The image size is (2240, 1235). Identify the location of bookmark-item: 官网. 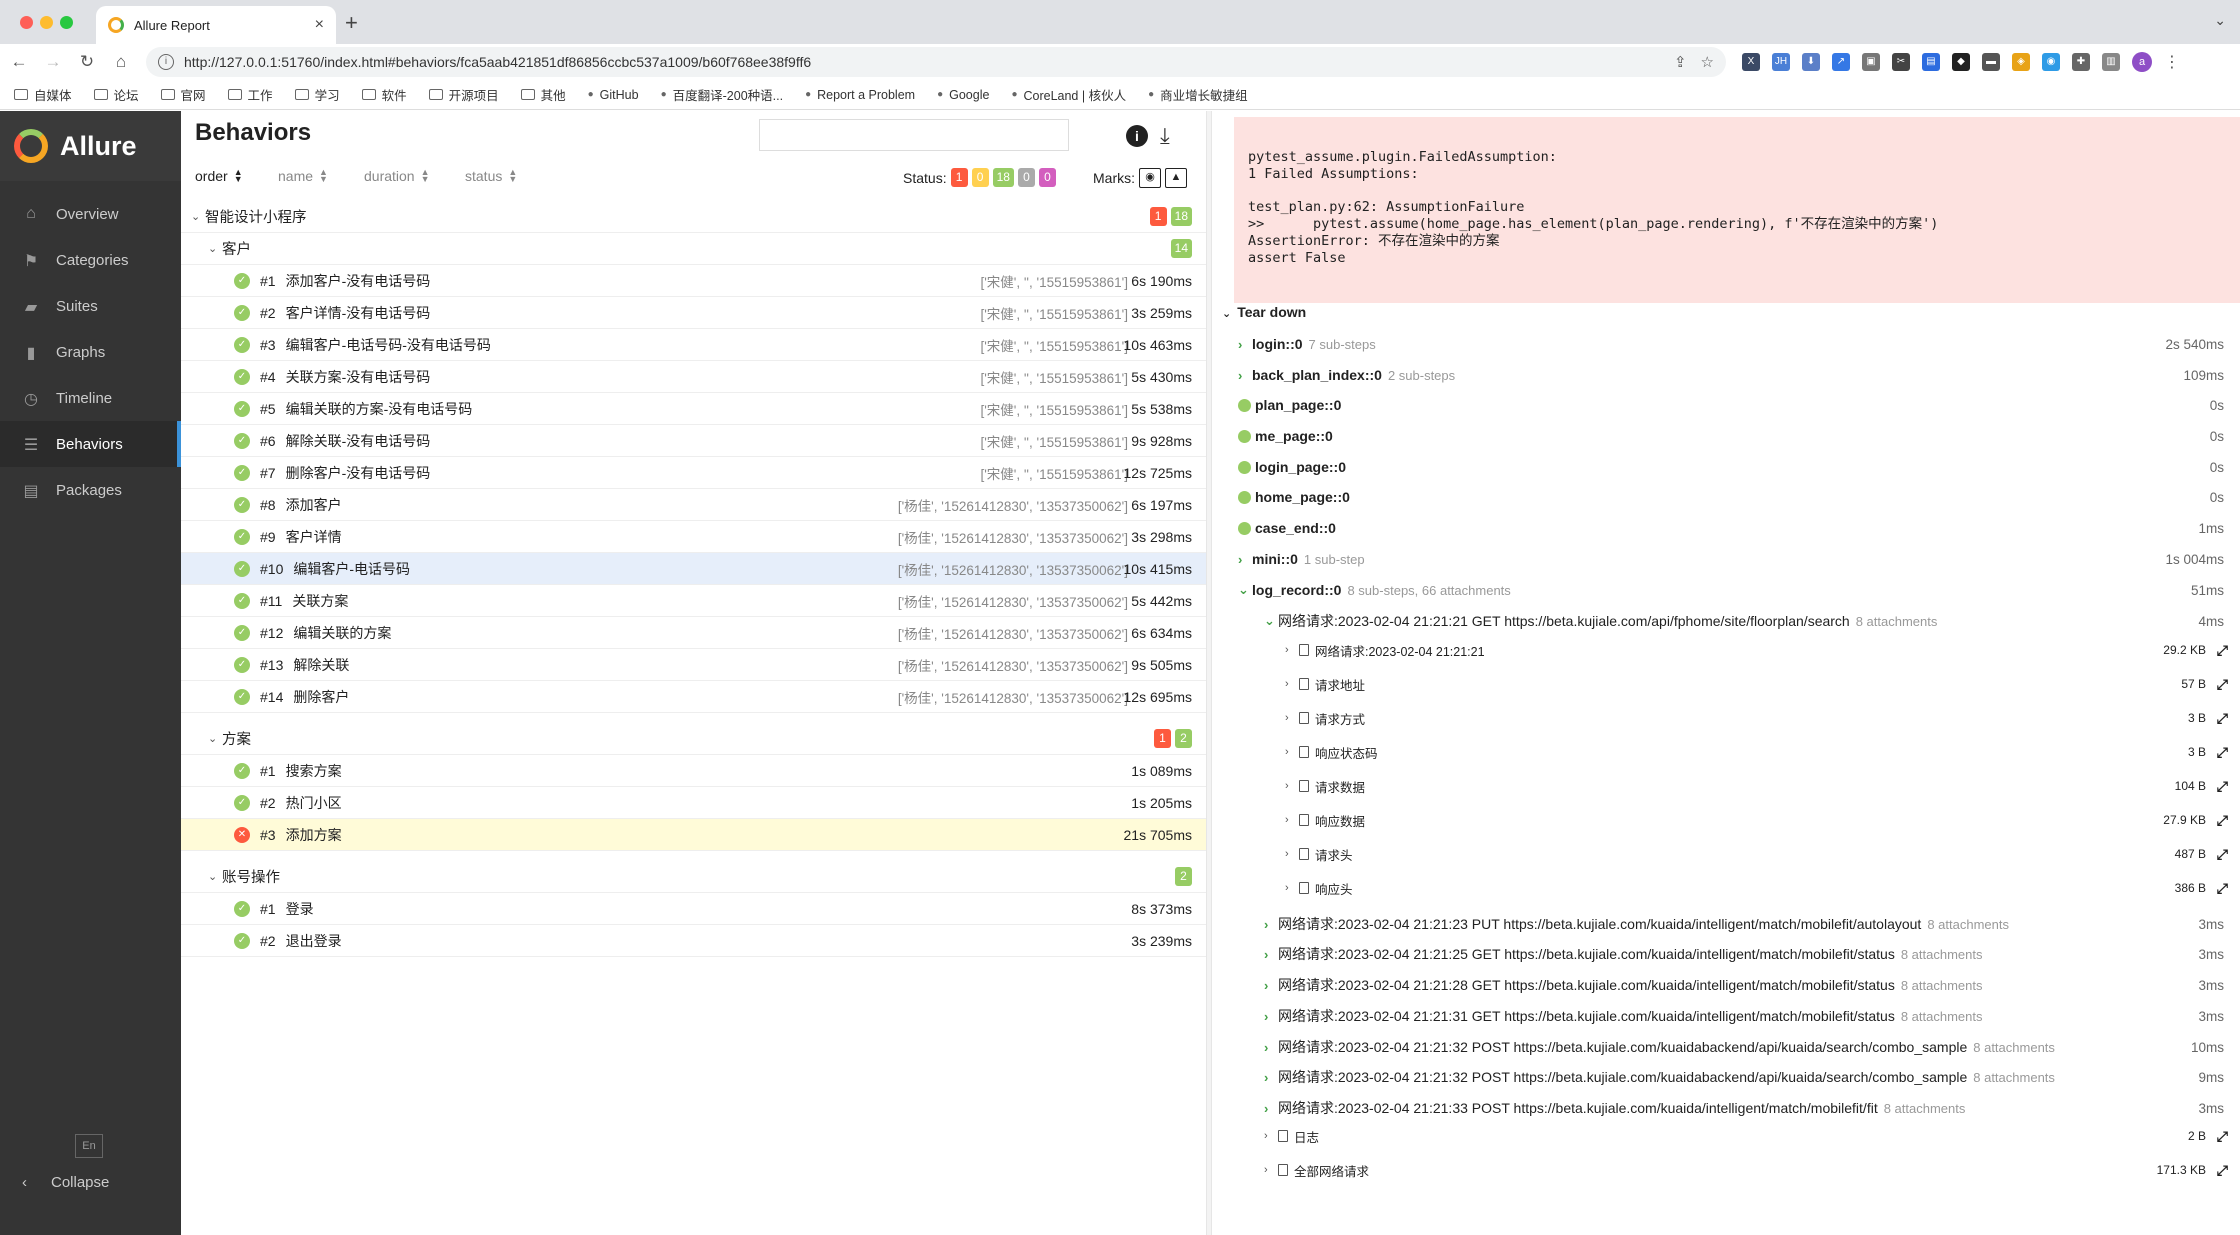
(183, 94).